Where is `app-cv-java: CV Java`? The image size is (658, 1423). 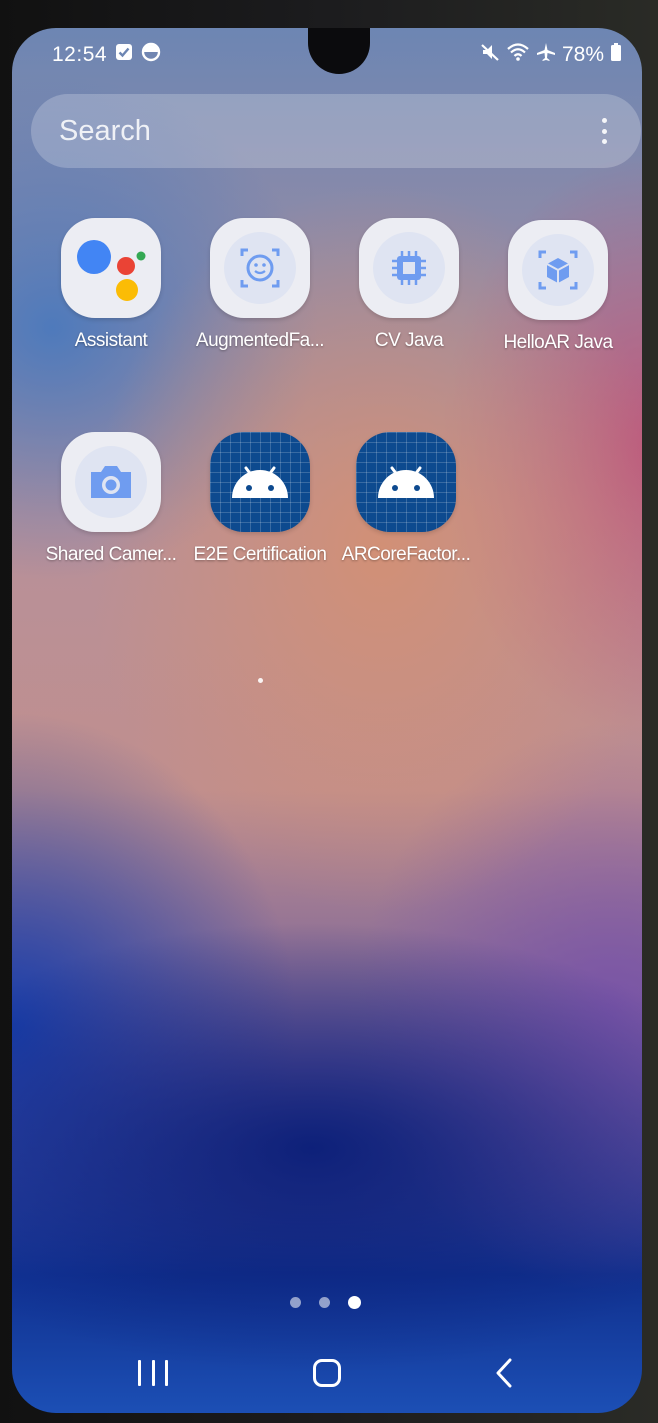 app-cv-java: CV Java is located at coordinates (409, 285).